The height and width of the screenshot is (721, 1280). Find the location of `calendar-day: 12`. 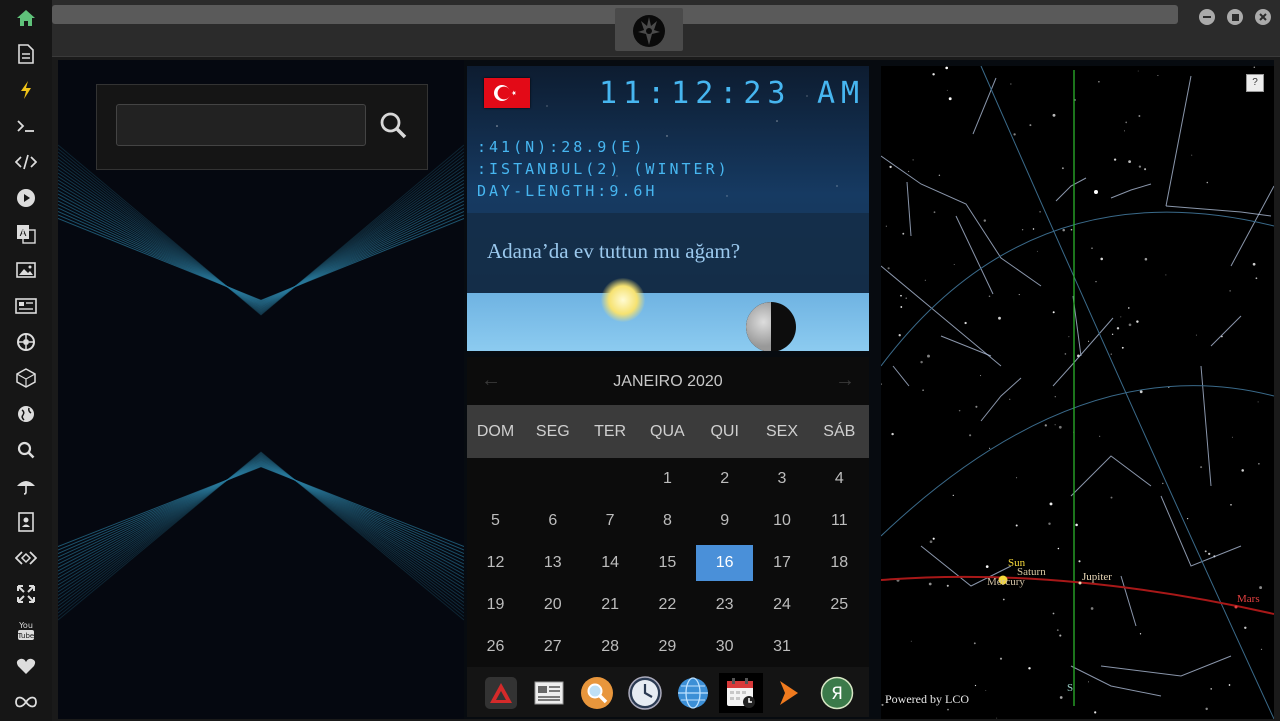

calendar-day: 12 is located at coordinates (495, 563).